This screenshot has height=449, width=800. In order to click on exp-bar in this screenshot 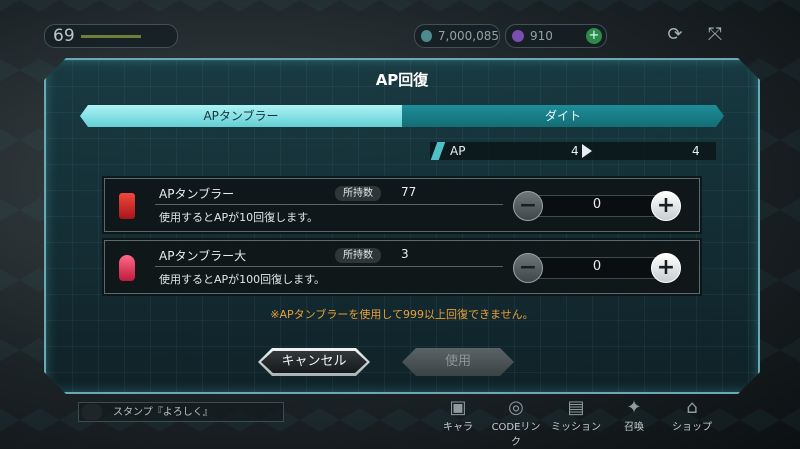, I will do `click(110, 36)`.